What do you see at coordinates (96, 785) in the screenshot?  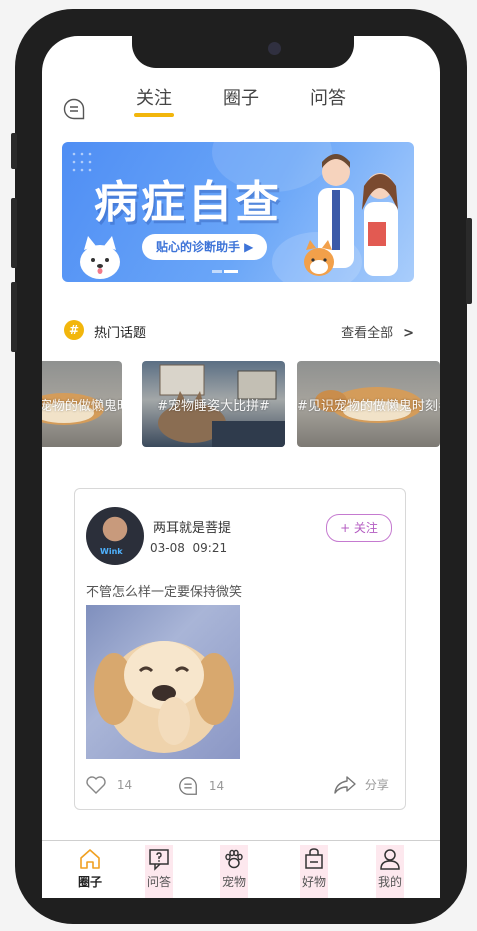 I see `heart-icon` at bounding box center [96, 785].